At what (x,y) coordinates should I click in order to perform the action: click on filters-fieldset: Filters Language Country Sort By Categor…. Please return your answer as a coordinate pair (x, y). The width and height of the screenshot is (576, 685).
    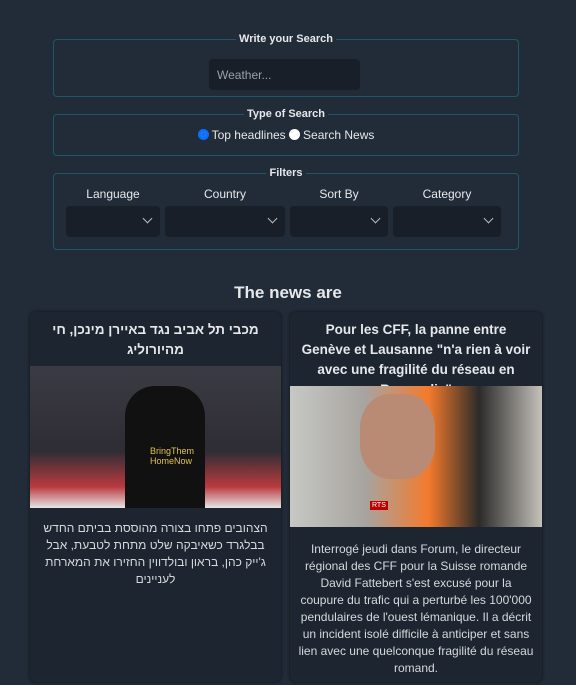
    Looking at the image, I should click on (286, 208).